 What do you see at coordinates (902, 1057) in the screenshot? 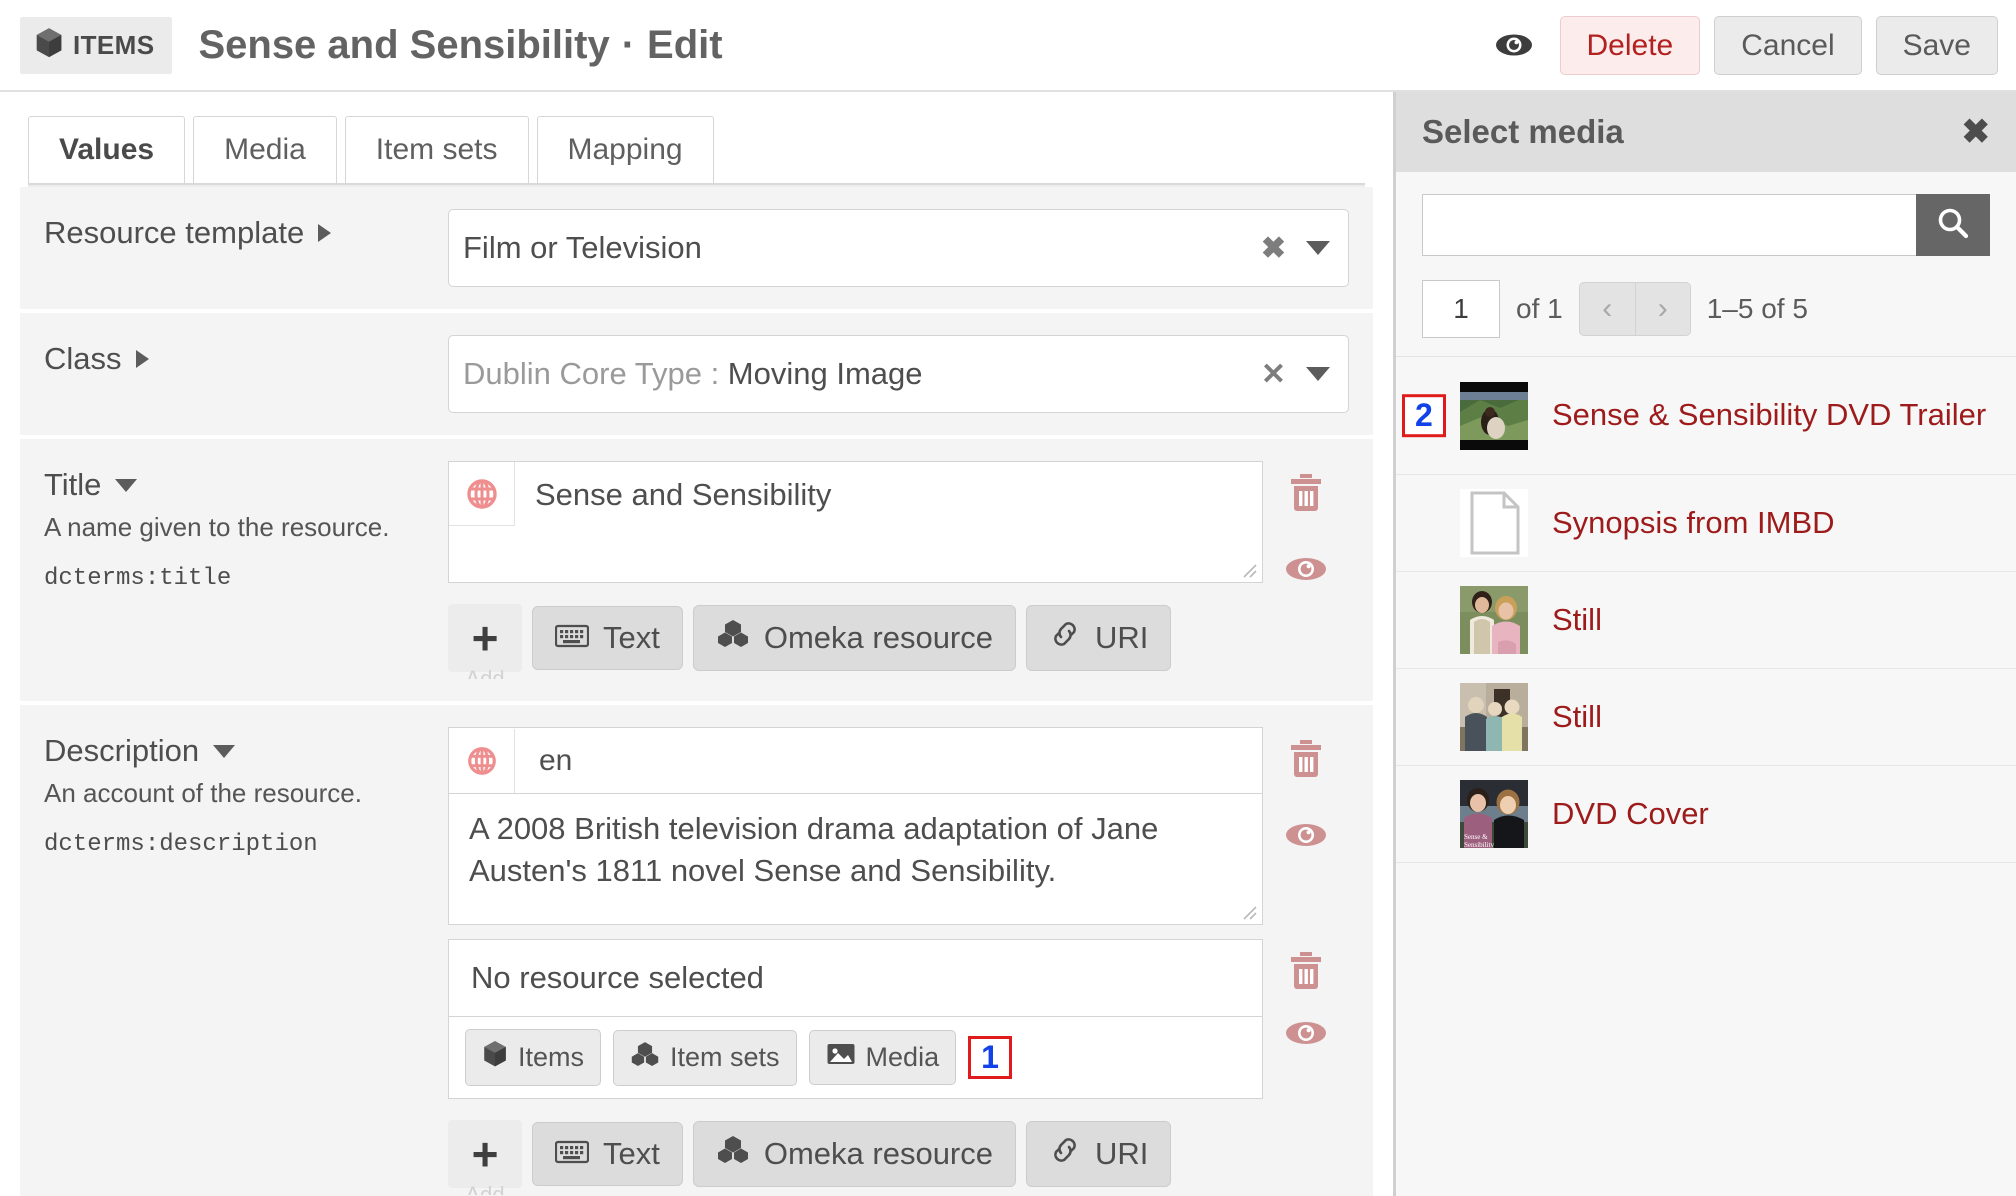
I see `select-media-label: Media` at bounding box center [902, 1057].